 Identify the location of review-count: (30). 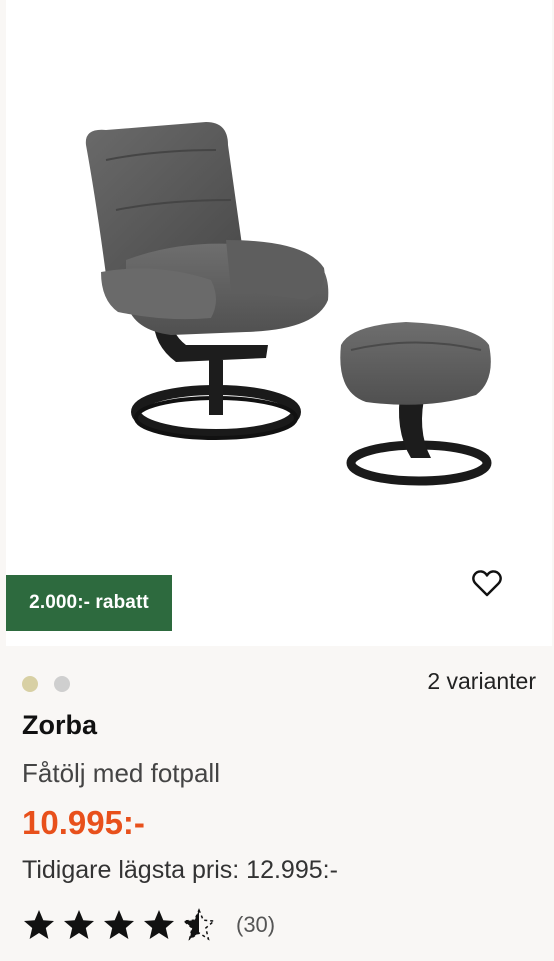
(256, 924).